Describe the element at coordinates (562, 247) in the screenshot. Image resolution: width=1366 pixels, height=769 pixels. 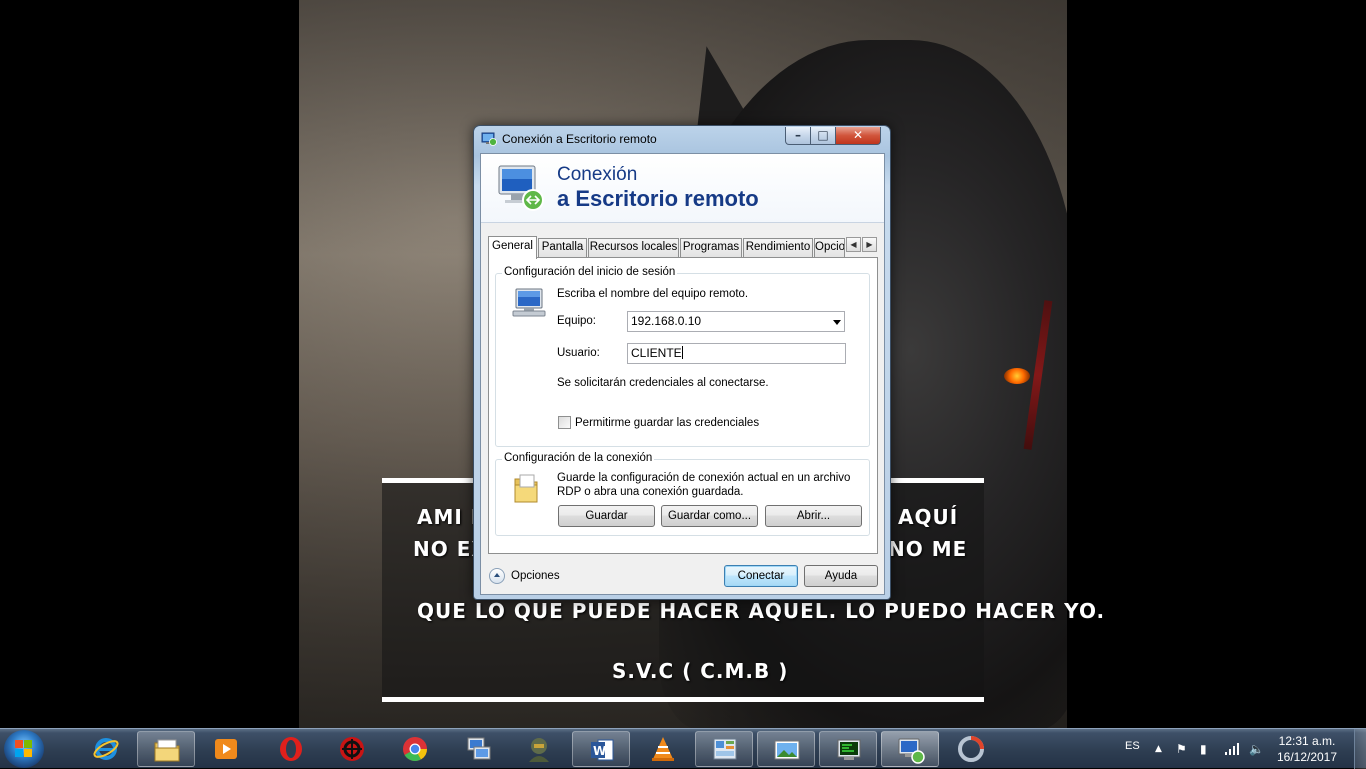
I see `tab-pantalla: Pantalla` at that location.